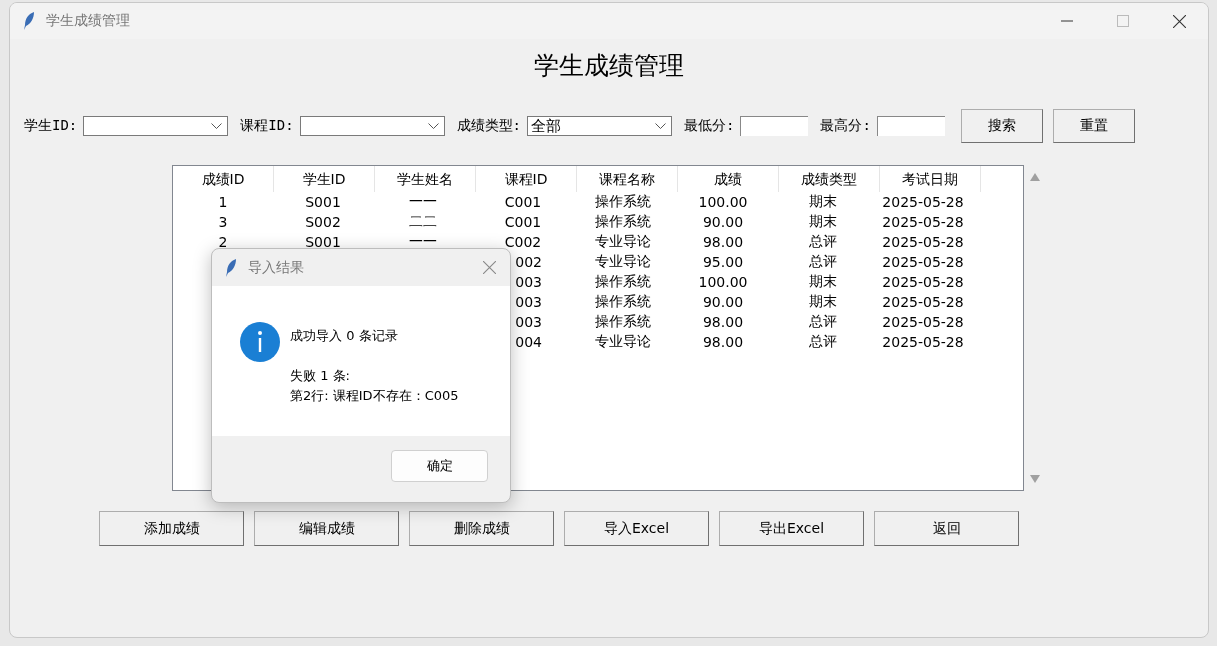 Image resolution: width=1217 pixels, height=646 pixels. I want to click on column-header: 成绩ID, so click(223, 179).